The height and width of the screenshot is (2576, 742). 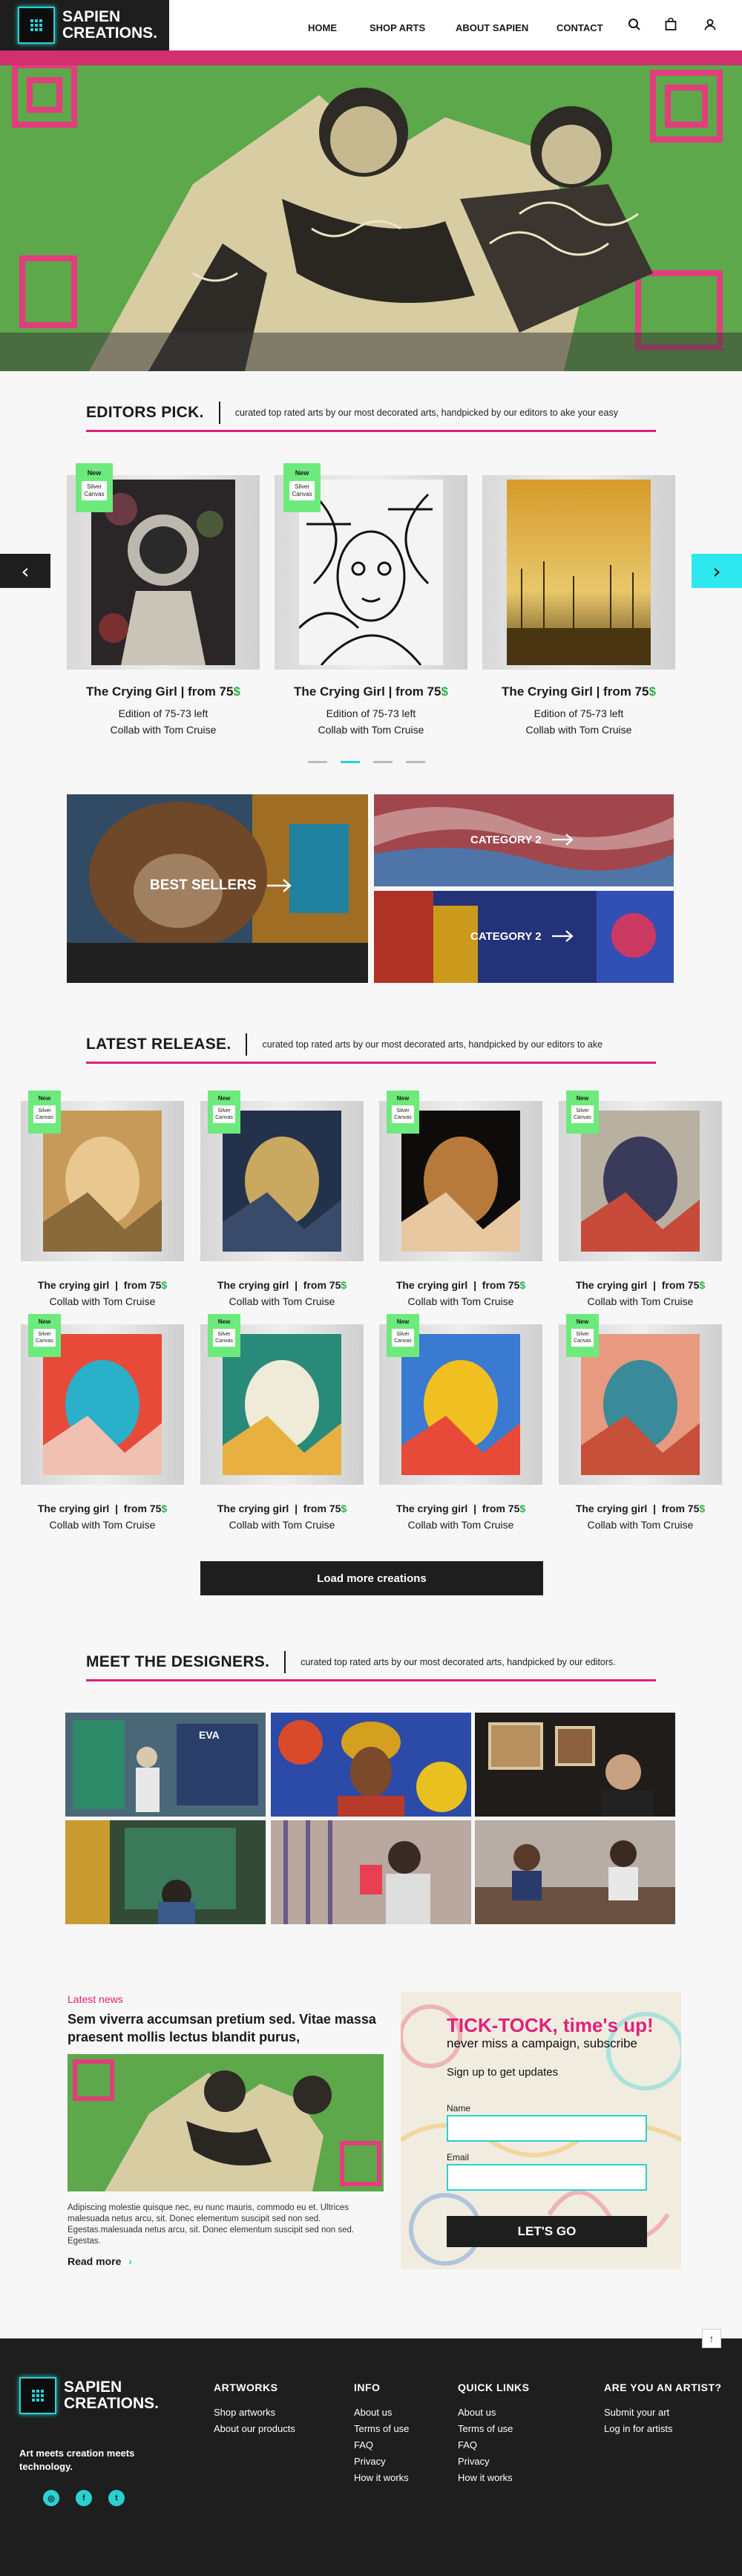 What do you see at coordinates (84, 25) in the screenshot?
I see `brand-logo: SAPIEN CREATIONS.` at bounding box center [84, 25].